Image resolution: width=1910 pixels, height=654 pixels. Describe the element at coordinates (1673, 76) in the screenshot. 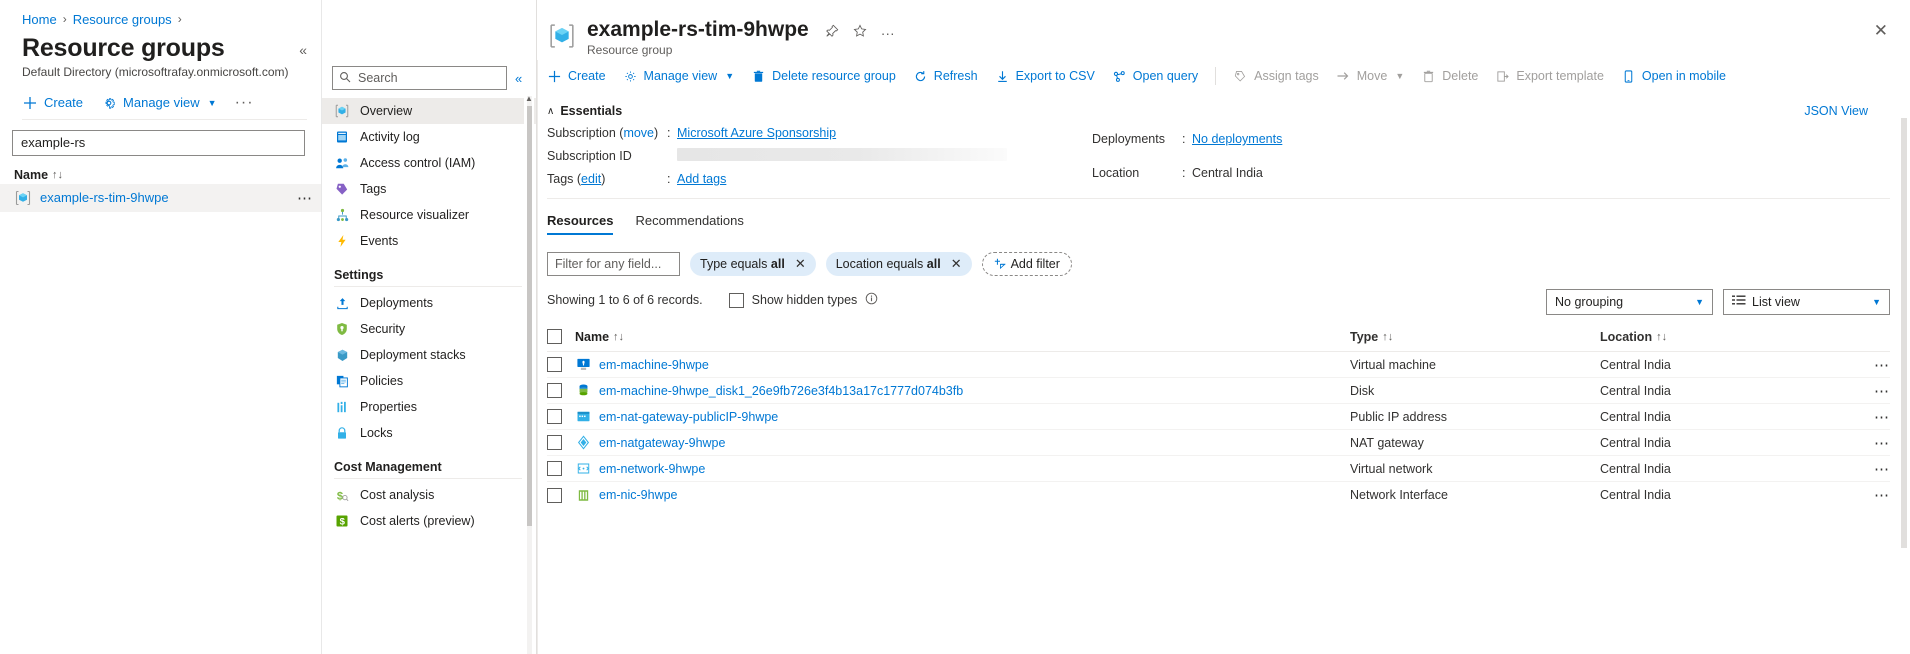

I see `toolbar-open-in-mobile-button: Open in mobile` at that location.